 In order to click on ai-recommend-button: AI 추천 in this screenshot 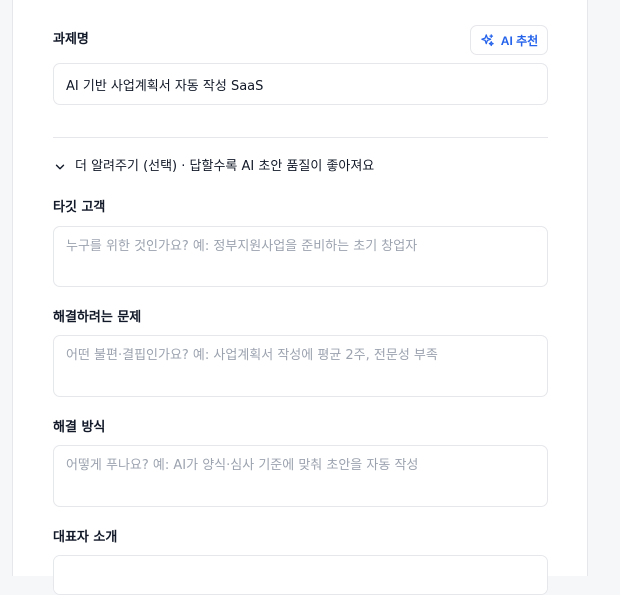, I will do `click(509, 40)`.